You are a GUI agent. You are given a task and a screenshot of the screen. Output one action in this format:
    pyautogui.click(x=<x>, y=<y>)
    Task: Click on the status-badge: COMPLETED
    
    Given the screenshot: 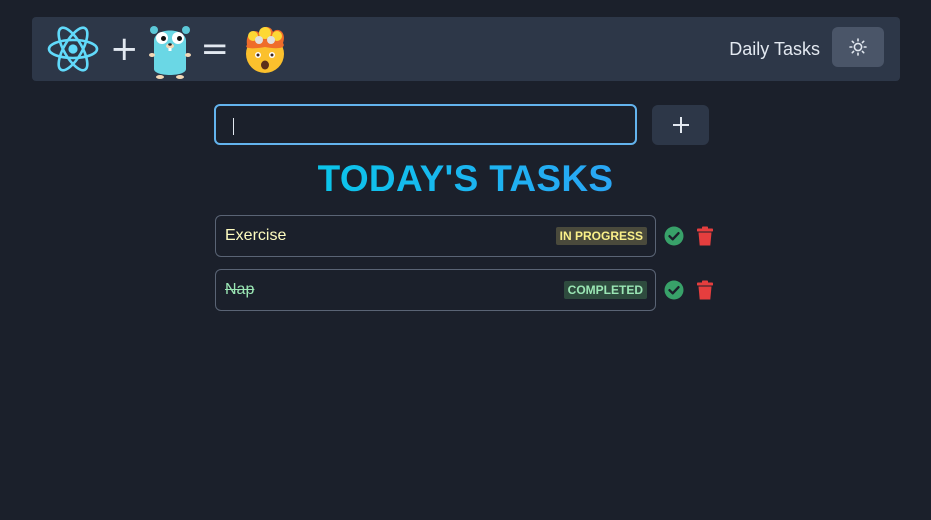 What is the action you would take?
    pyautogui.click(x=605, y=290)
    